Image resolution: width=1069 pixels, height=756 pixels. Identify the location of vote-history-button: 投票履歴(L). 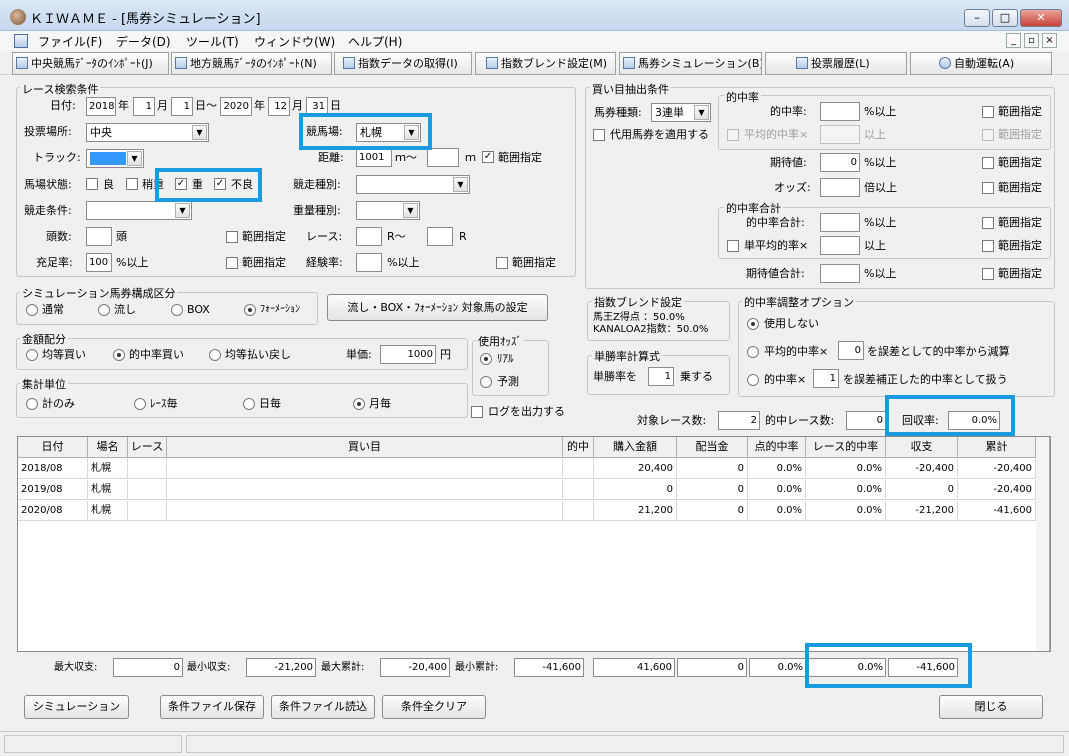
(836, 63).